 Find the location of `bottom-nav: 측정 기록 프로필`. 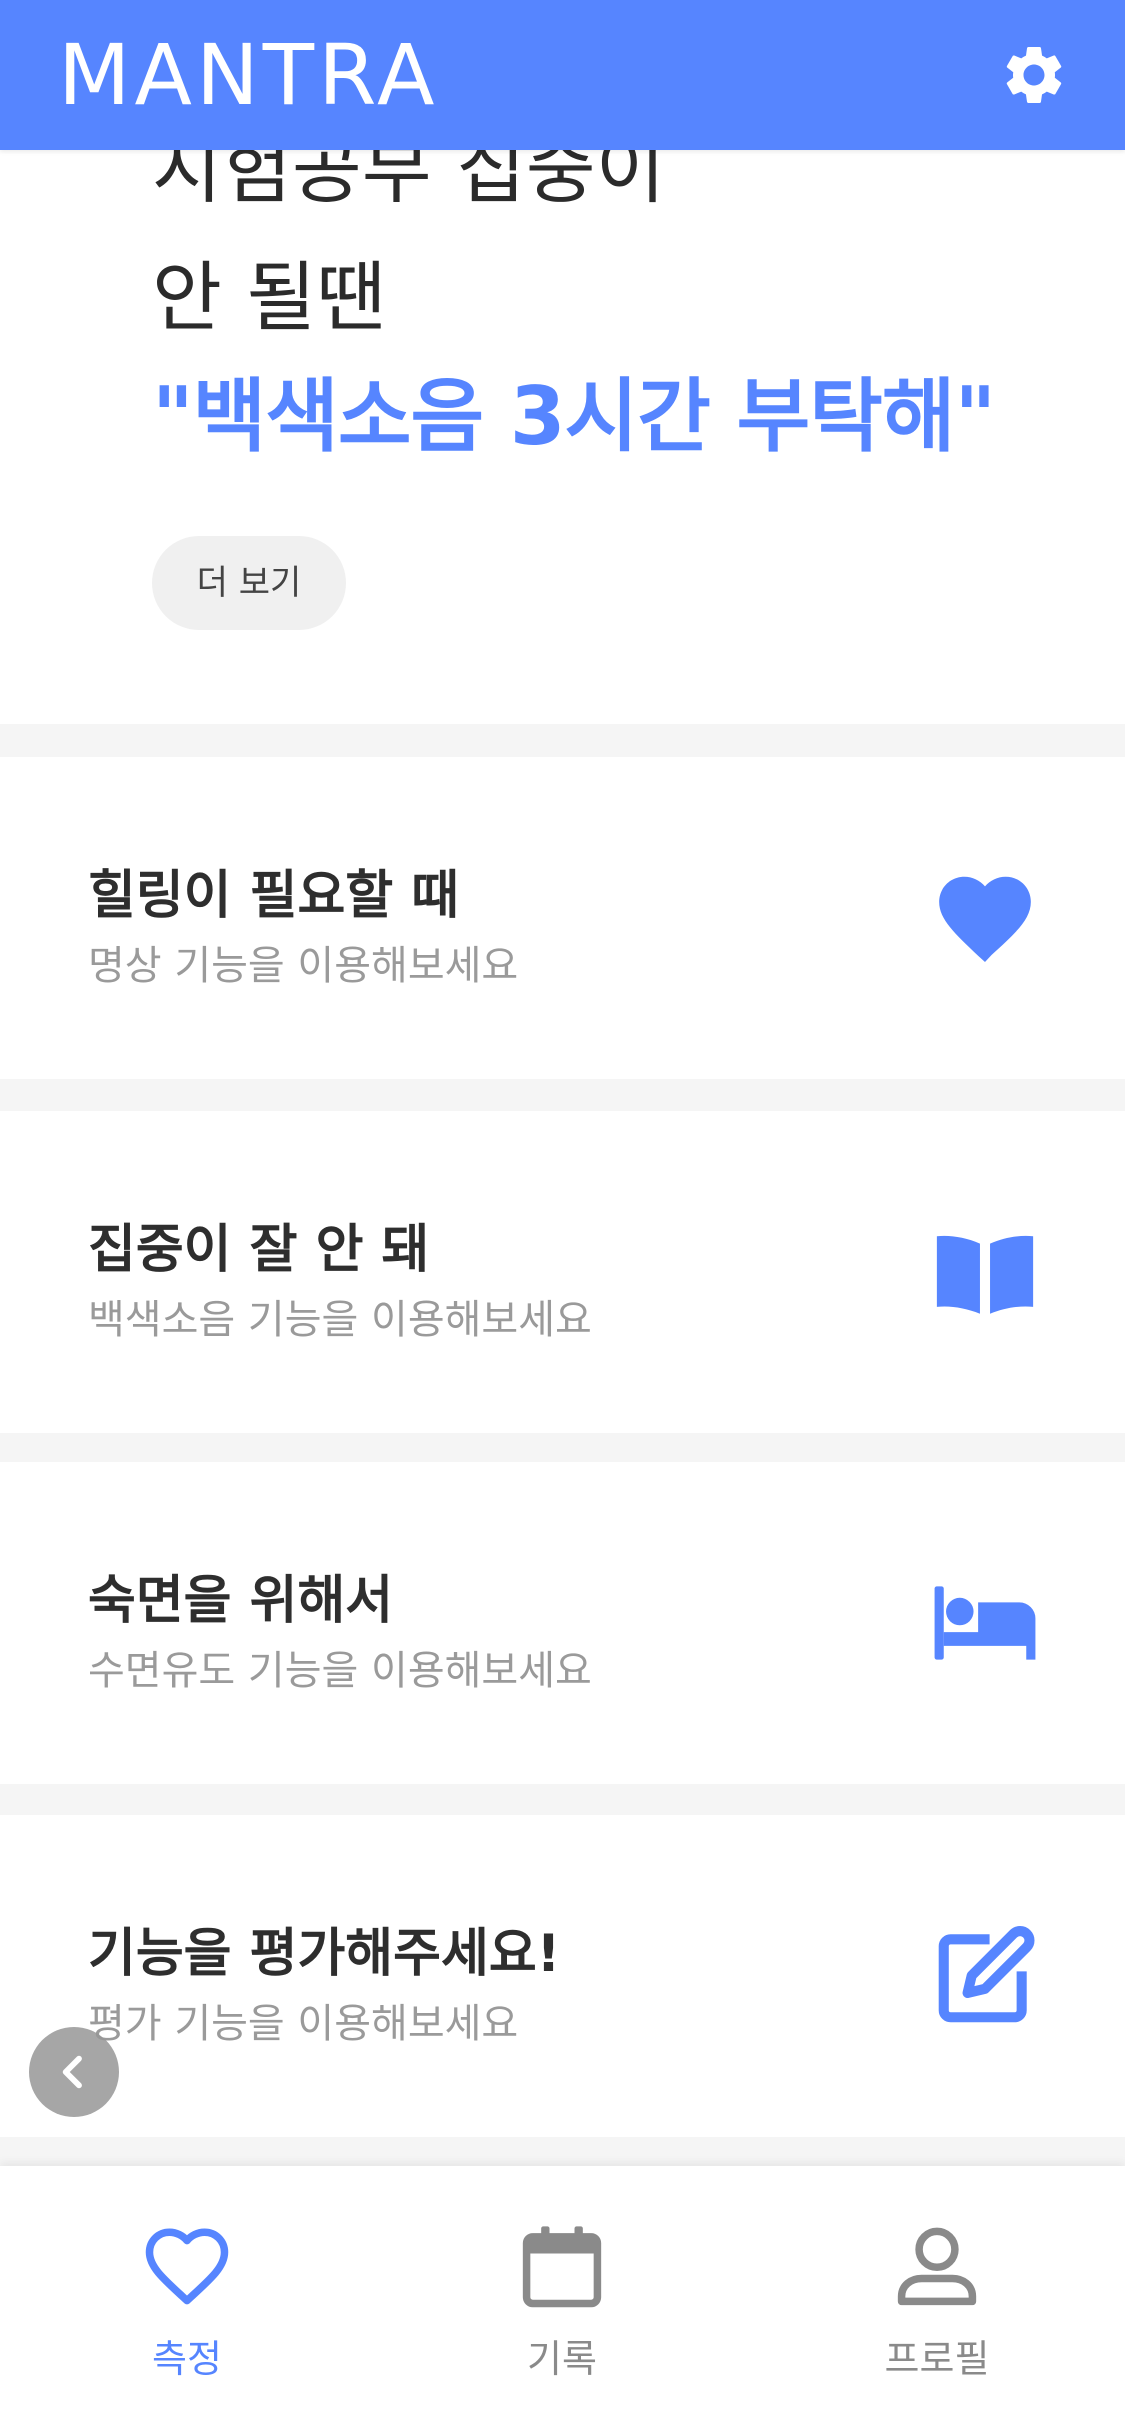

bottom-nav: 측정 기록 프로필 is located at coordinates (562, 2301).